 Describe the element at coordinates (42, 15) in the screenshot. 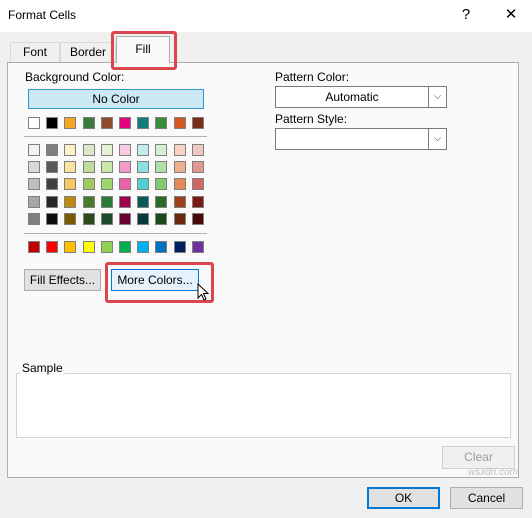

I see `dialog-title: Format Cells` at that location.